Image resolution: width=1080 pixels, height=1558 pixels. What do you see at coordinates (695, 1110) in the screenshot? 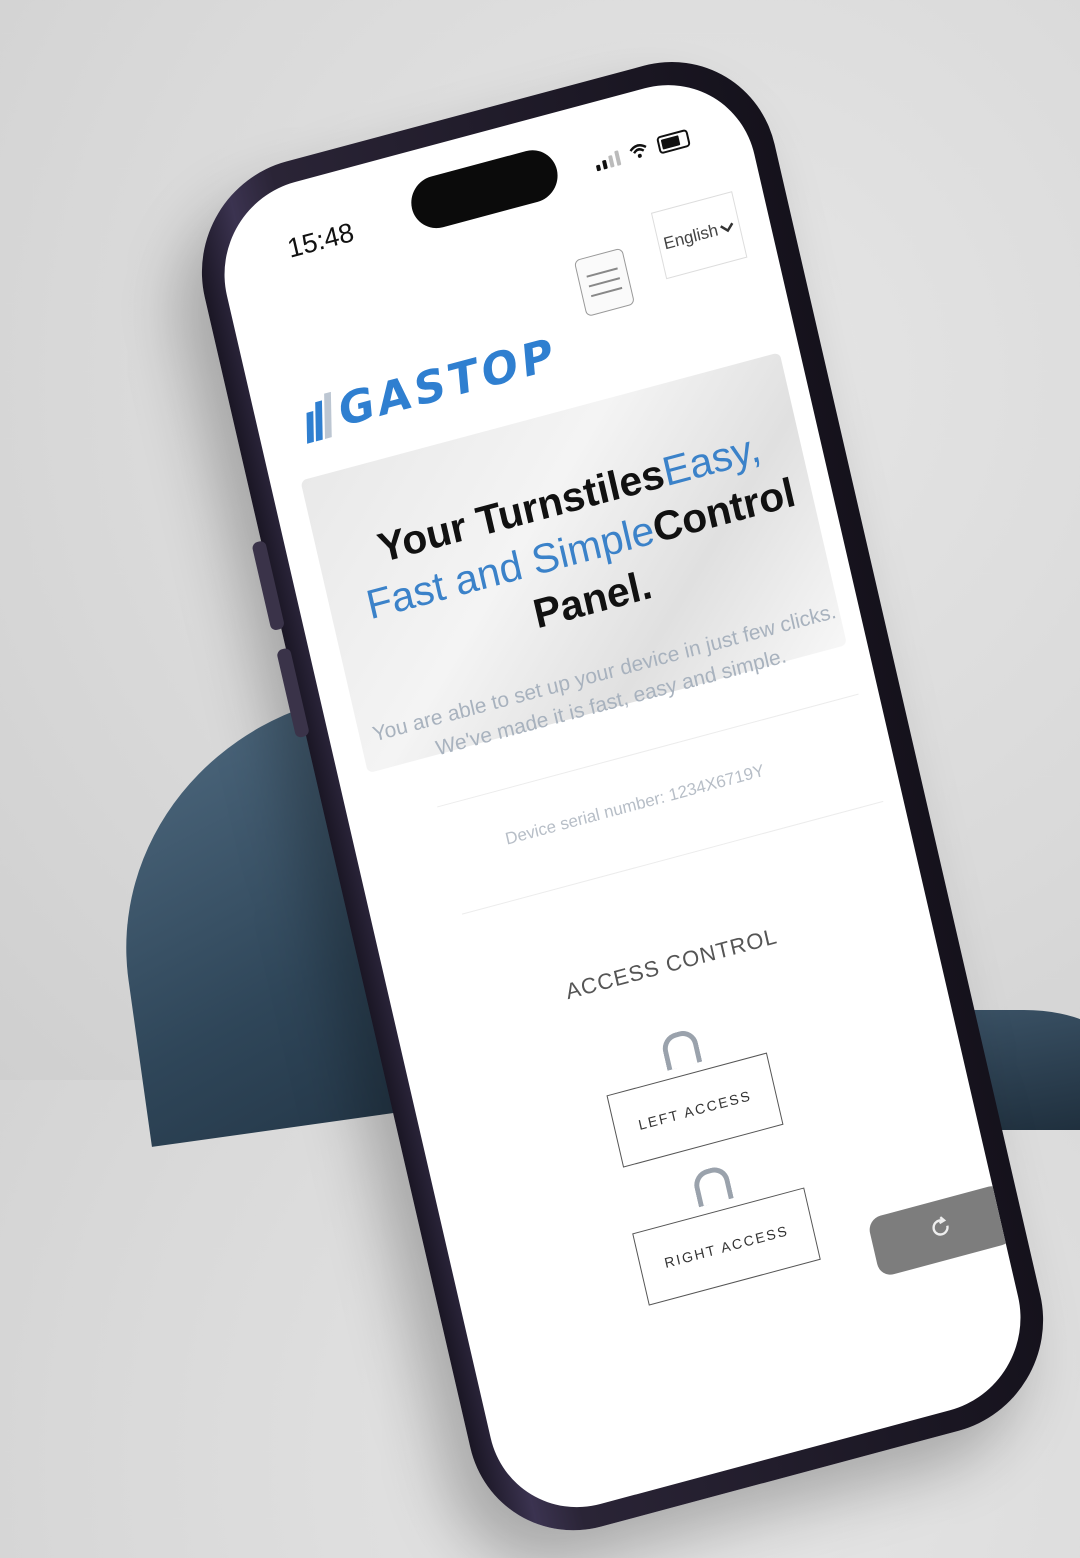
I see `left-access-button: LEFT ACCESS` at bounding box center [695, 1110].